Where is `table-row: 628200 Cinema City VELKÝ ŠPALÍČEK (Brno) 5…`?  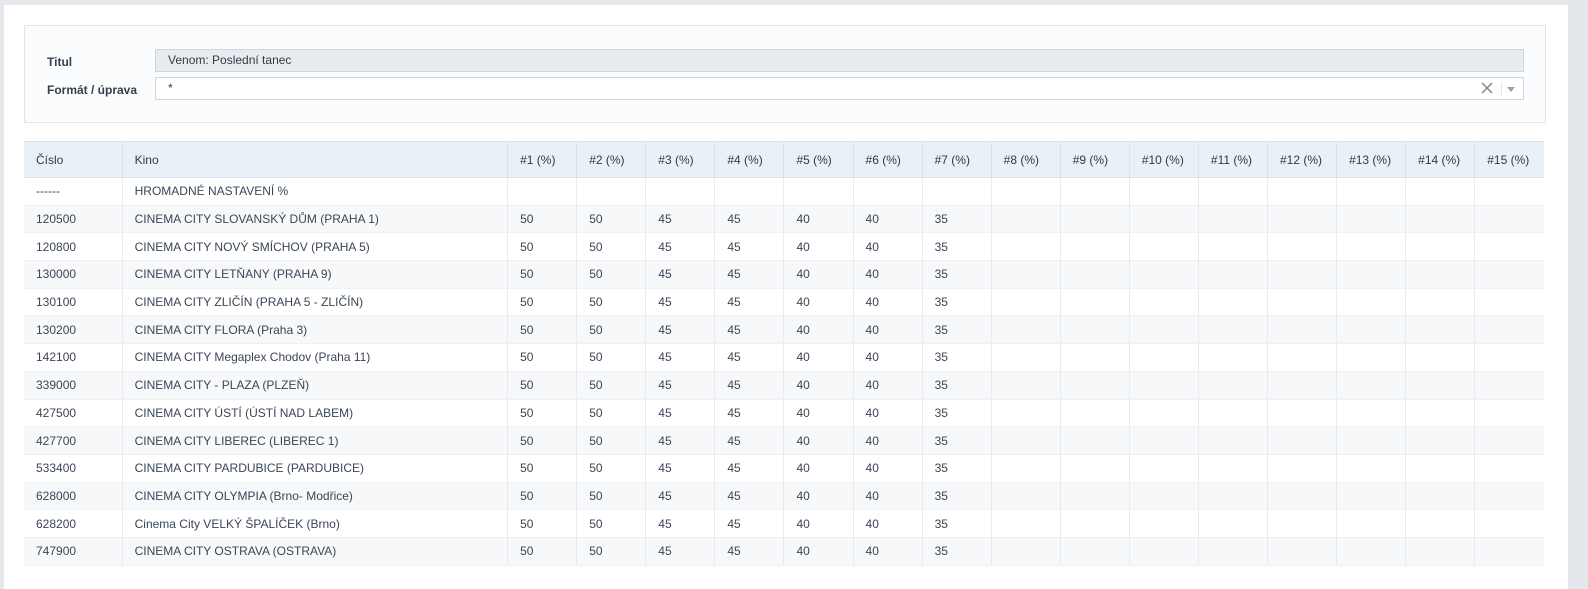
table-row: 628200 Cinema City VELKÝ ŠPALÍČEK (Brno) 5… is located at coordinates (784, 523).